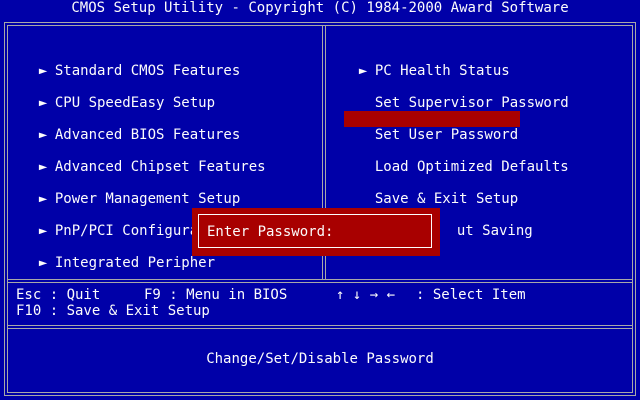  I want to click on menu-item-advanced-bios-features: ► Advanced BIOS Features, so click(131, 127).